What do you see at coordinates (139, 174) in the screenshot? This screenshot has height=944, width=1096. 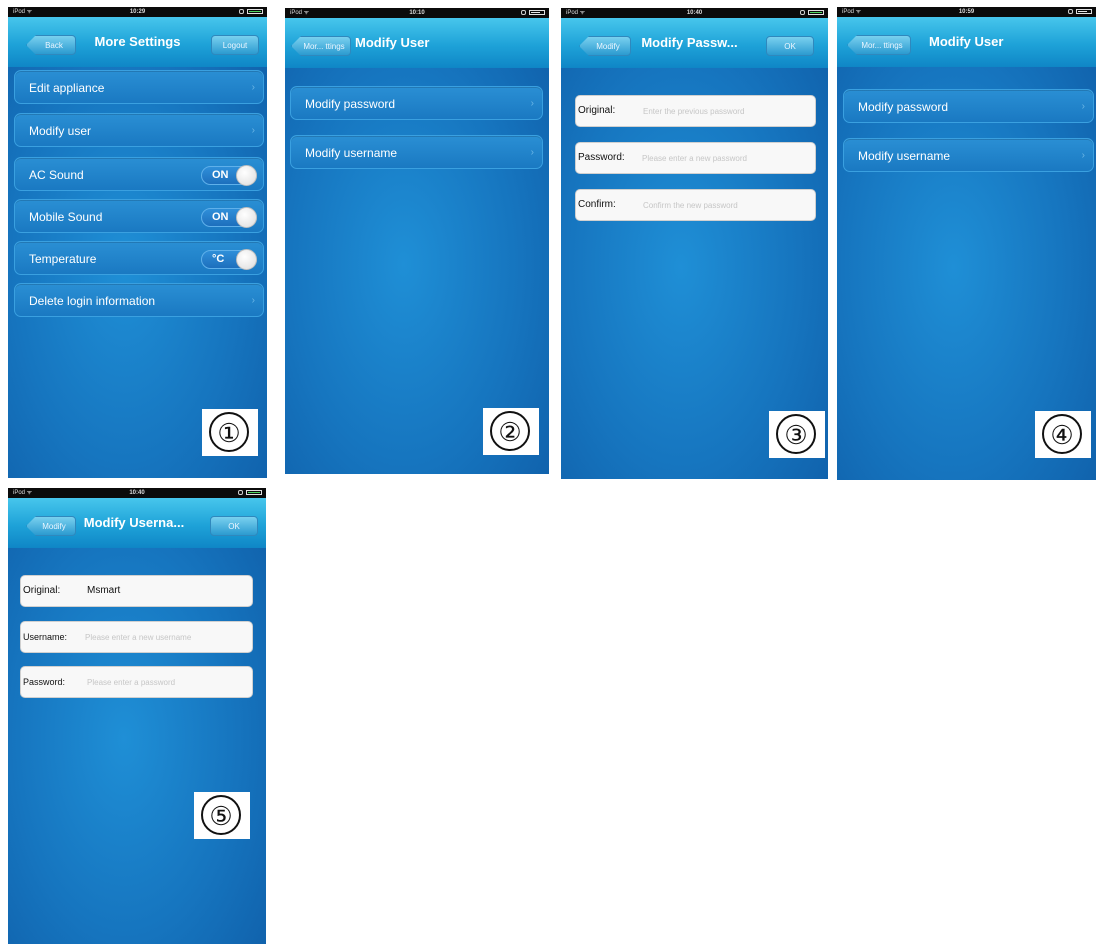 I see `ac-sound-row: AC Sound ON` at bounding box center [139, 174].